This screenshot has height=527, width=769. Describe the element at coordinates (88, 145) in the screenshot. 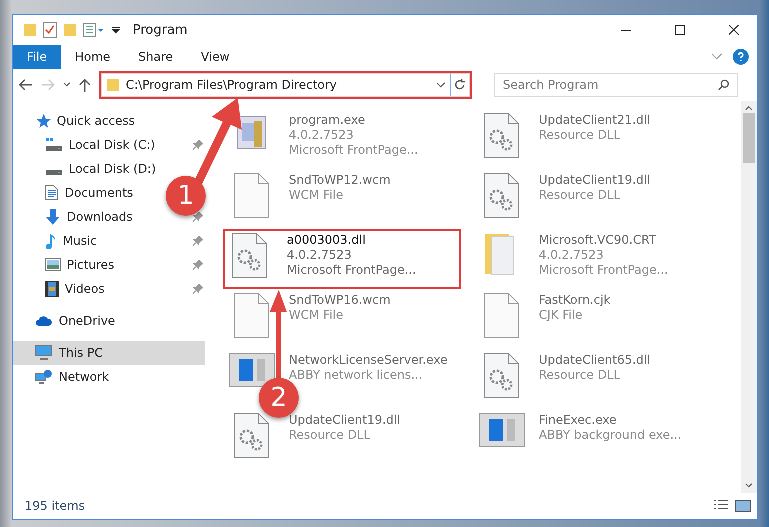

I see `sidebar-item: Local Disk (C:)` at that location.